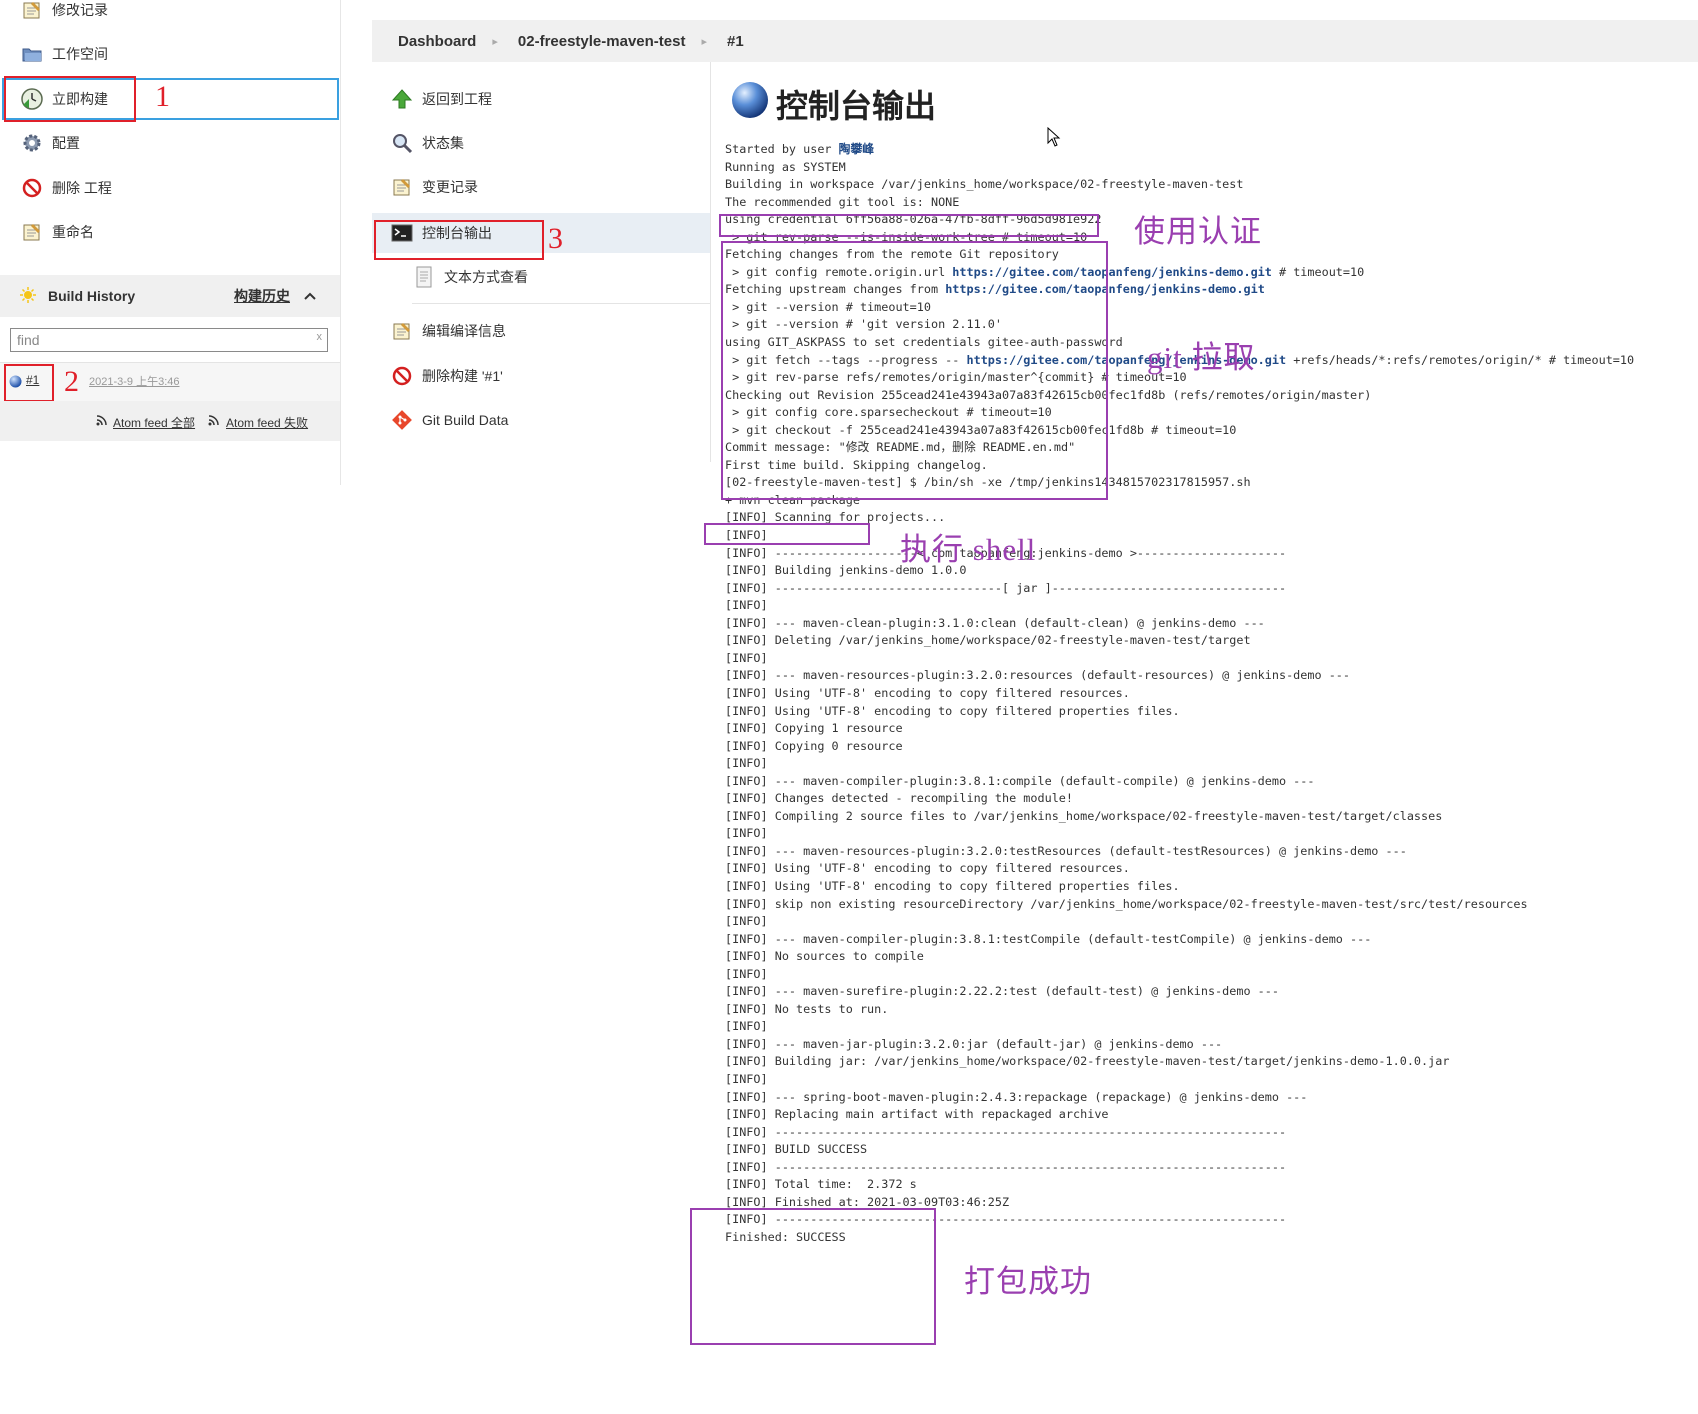 The width and height of the screenshot is (1698, 1414). I want to click on user-link: 陶攀峰, so click(856, 149).